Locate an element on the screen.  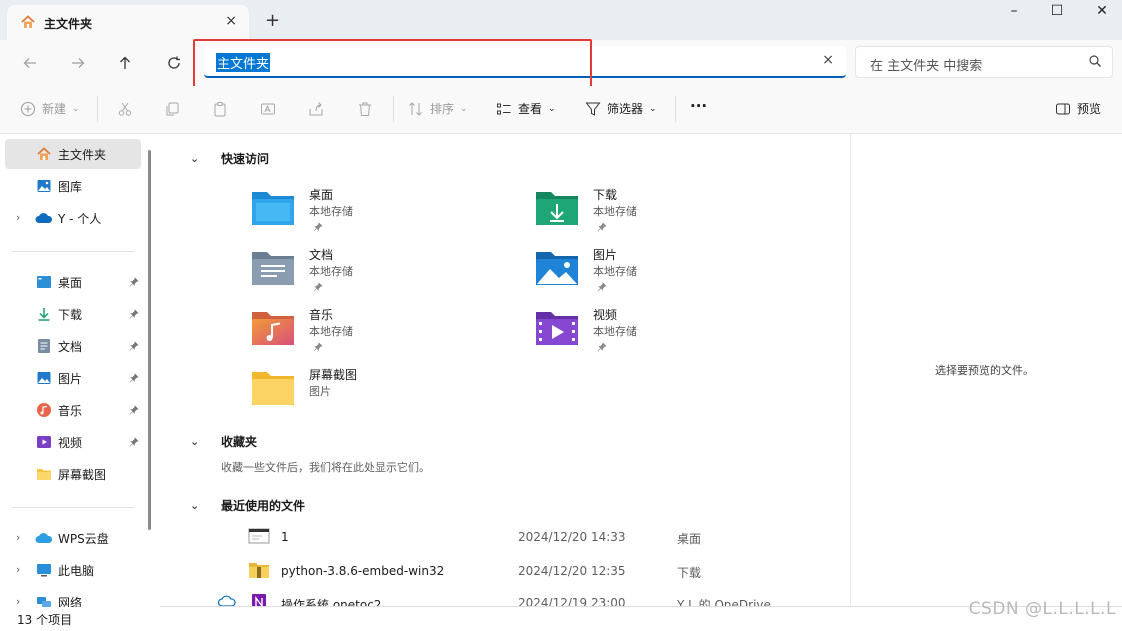
section-title: 最近使用的文件 is located at coordinates (263, 506).